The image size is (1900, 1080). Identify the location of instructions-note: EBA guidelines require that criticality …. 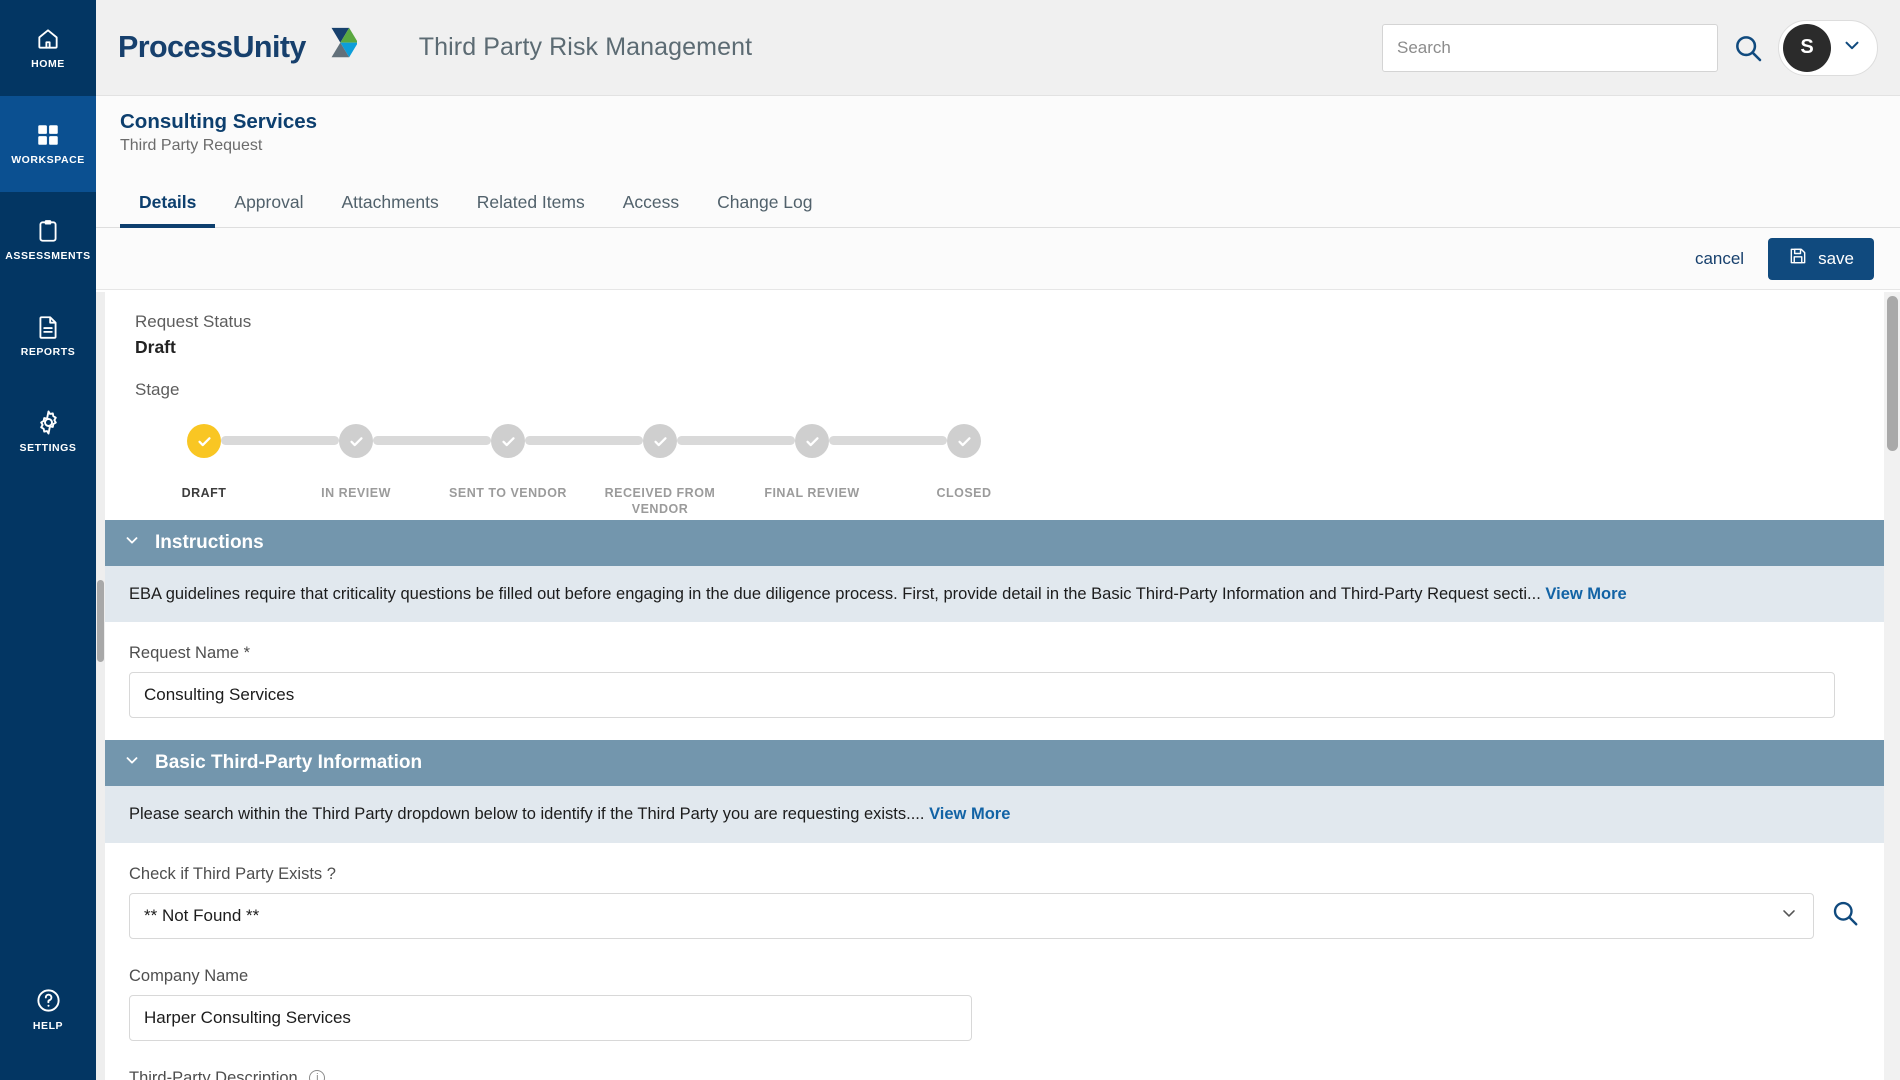
(1002, 594).